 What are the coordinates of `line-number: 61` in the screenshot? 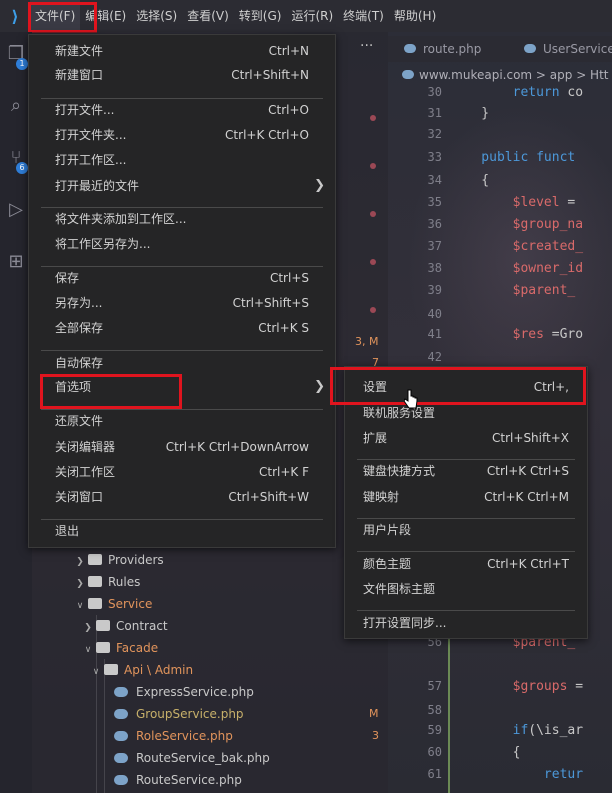 It's located at (434, 774).